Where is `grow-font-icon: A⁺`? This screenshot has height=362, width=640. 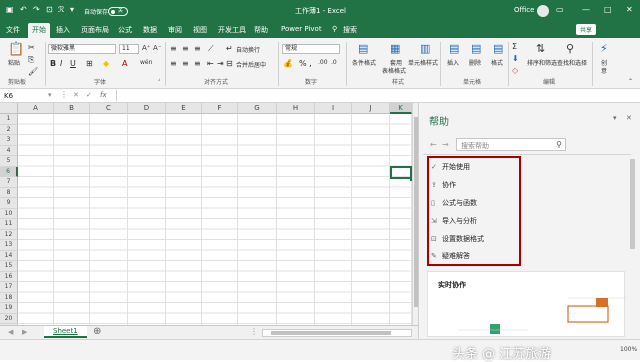
grow-font-icon: A⁺ is located at coordinates (146, 48).